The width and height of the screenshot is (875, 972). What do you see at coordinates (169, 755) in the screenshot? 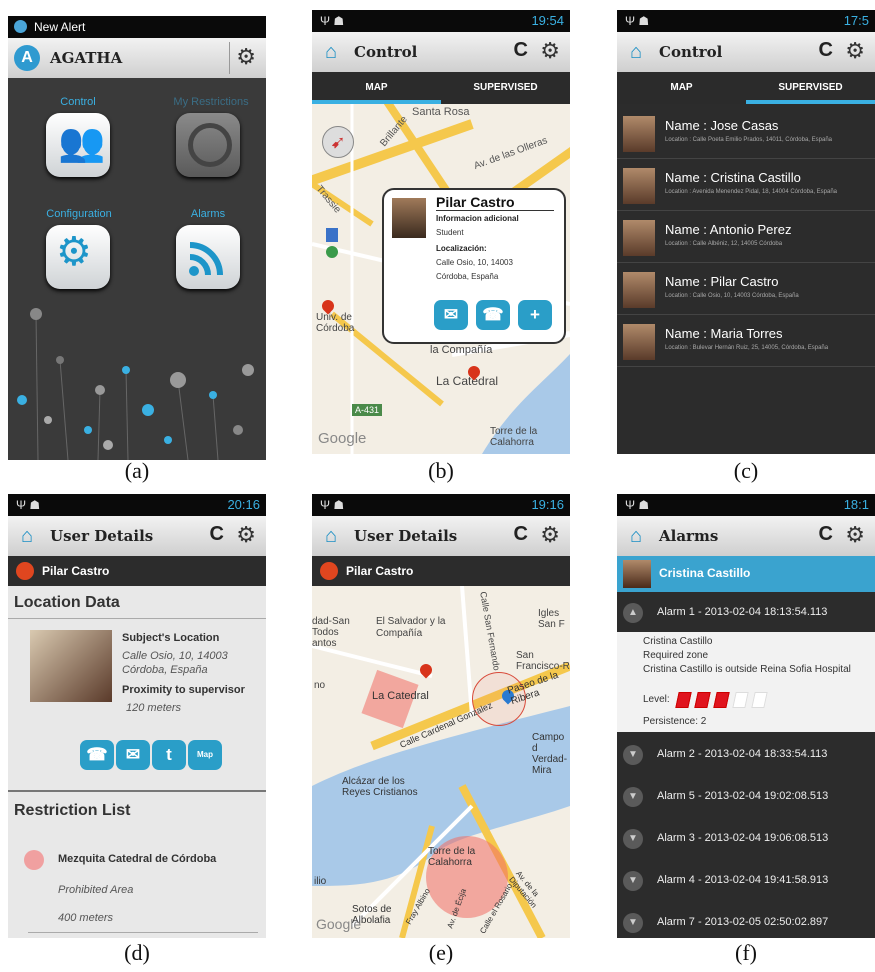
I see `twitter-button: t` at bounding box center [169, 755].